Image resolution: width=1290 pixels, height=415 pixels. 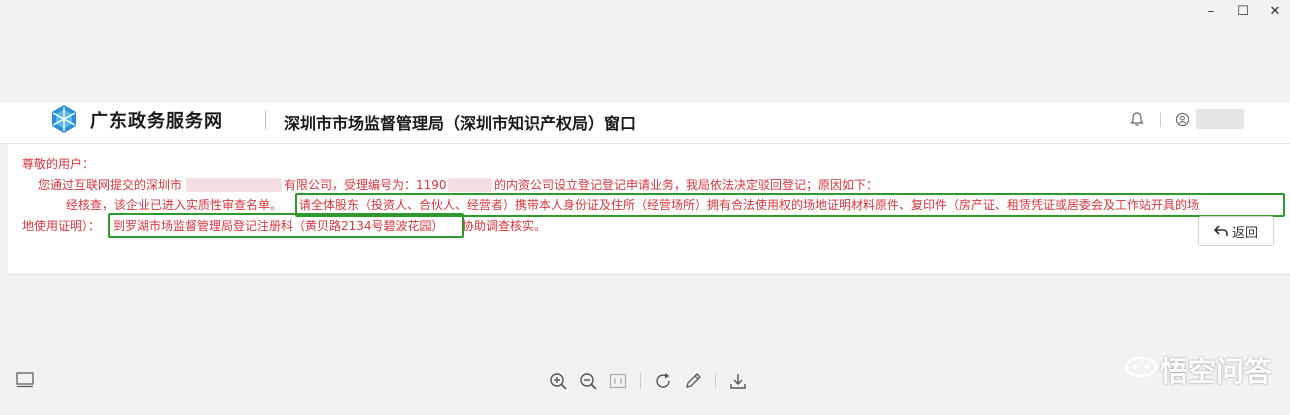 What do you see at coordinates (648, 381) in the screenshot?
I see `viewer-toolbar` at bounding box center [648, 381].